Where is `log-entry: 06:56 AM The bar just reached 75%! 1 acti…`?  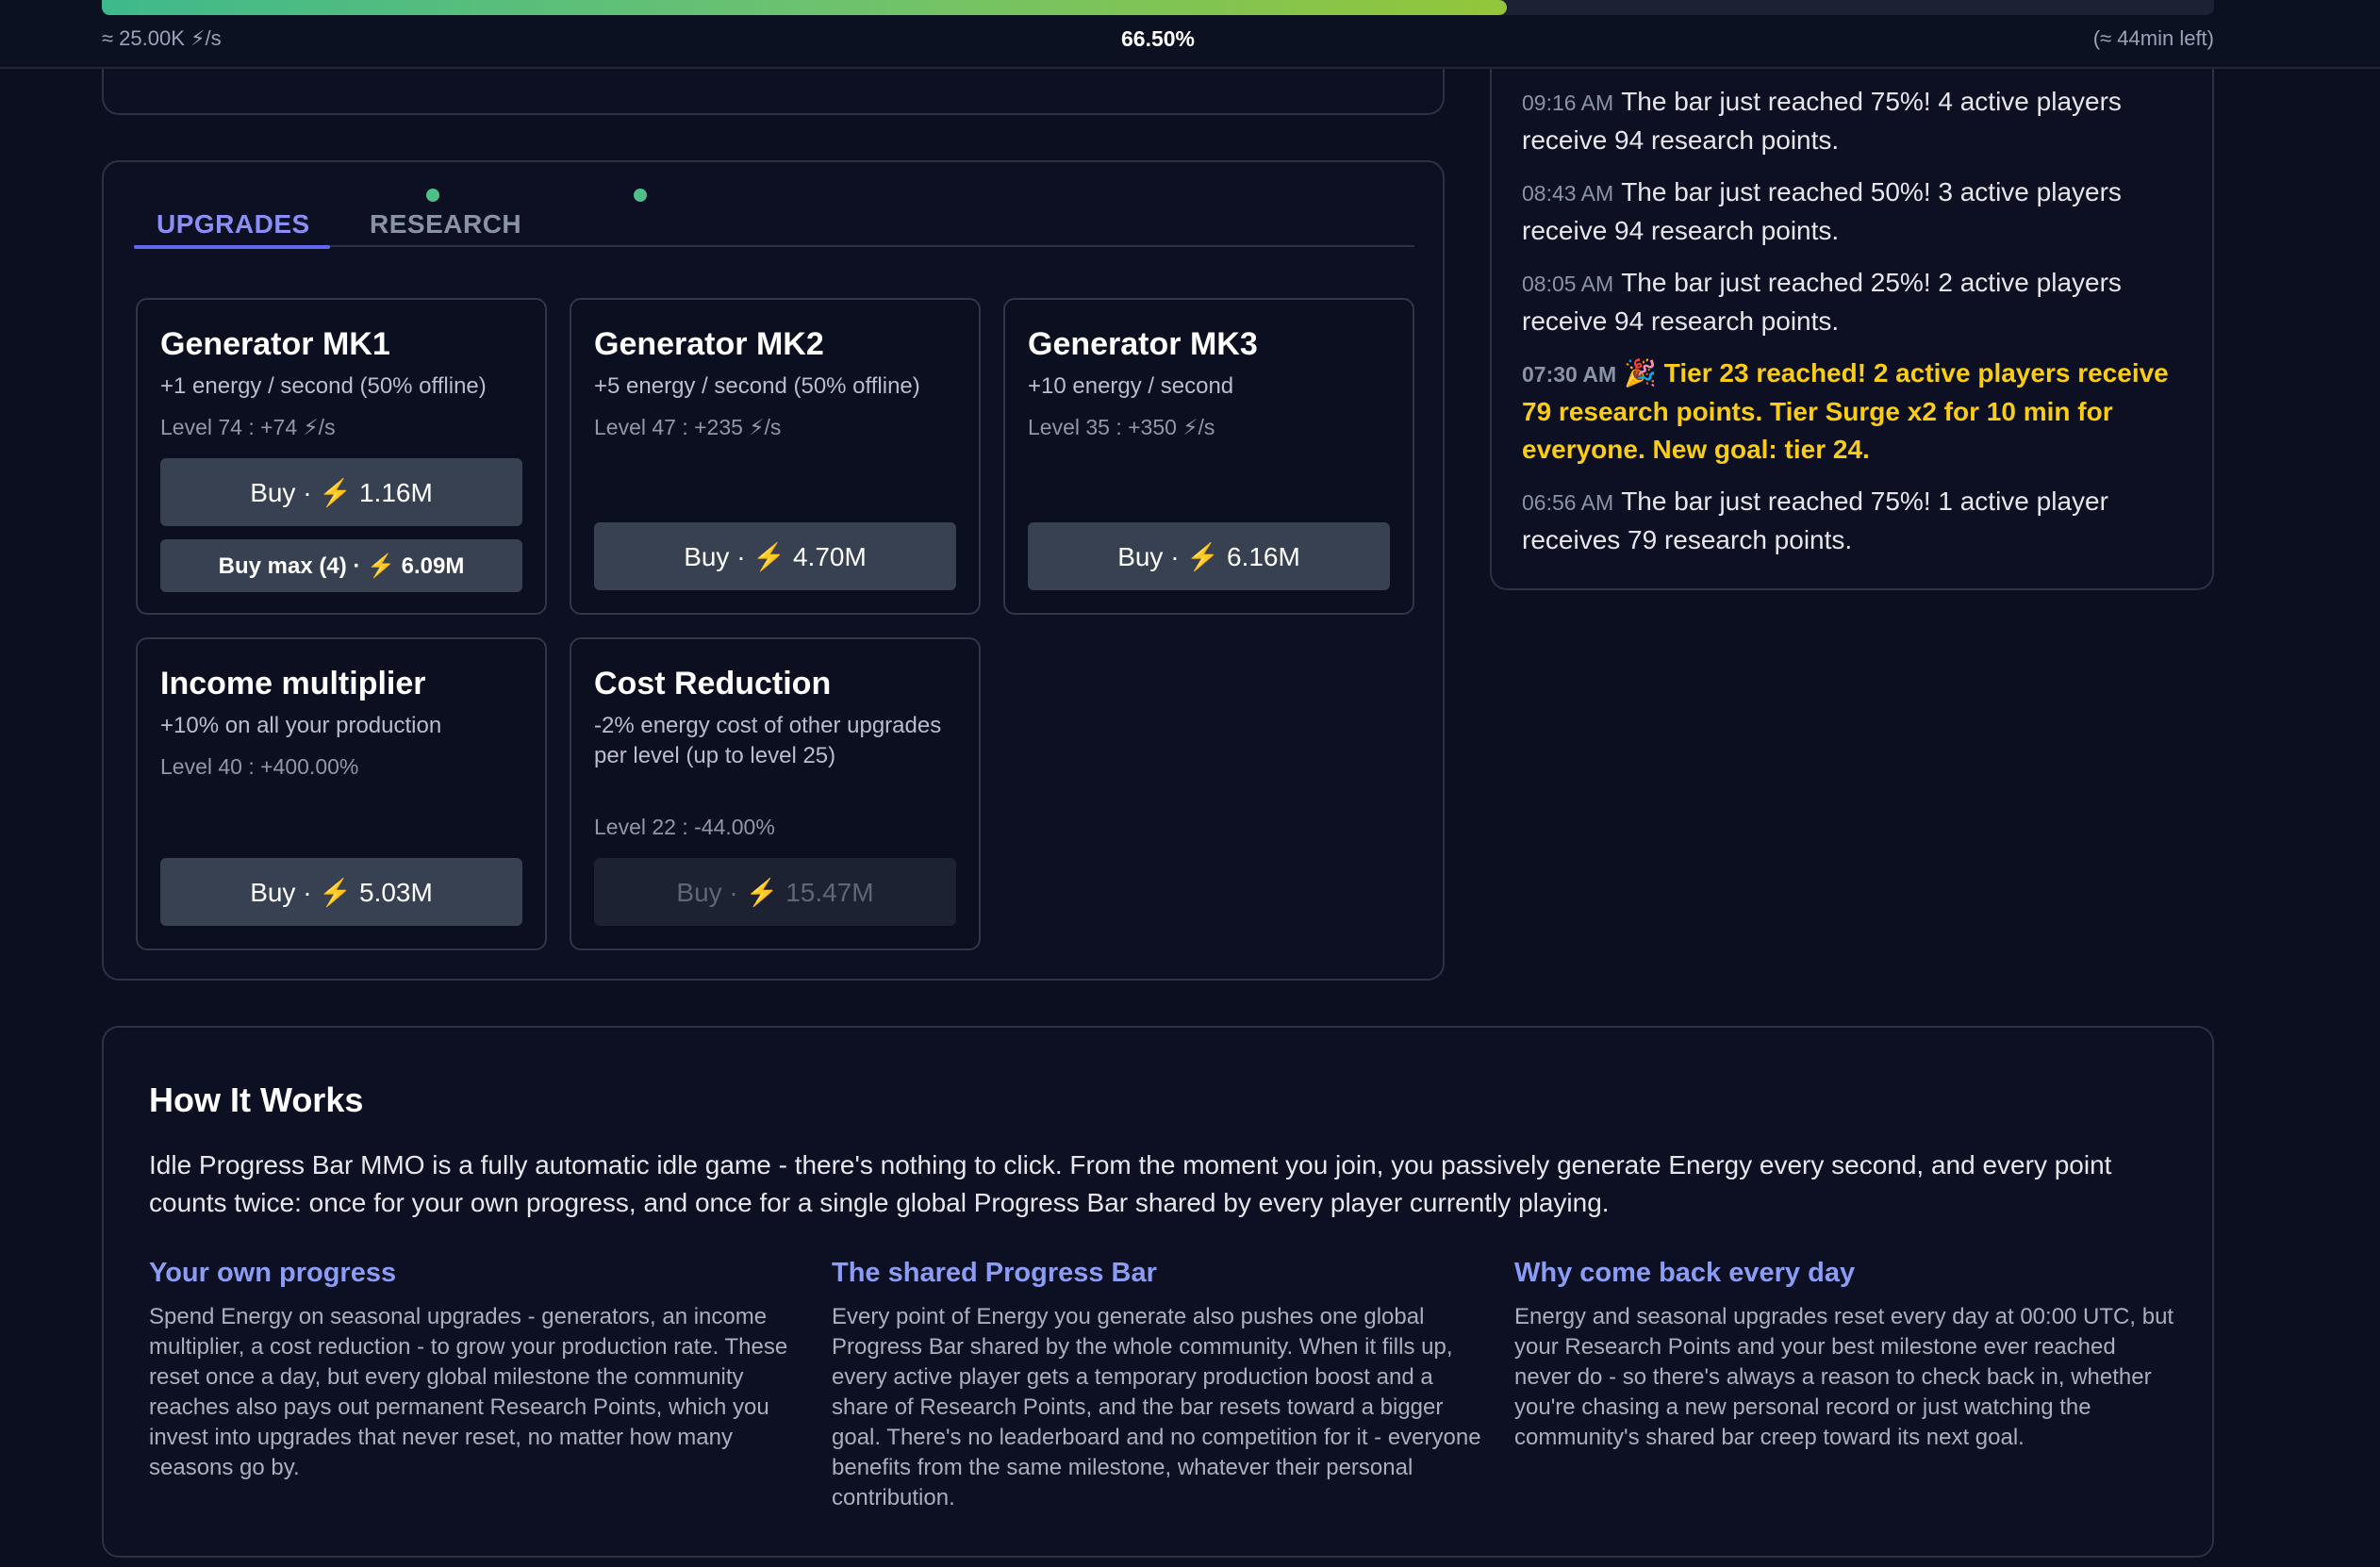 log-entry: 06:56 AM The bar just reached 75%! 1 acti… is located at coordinates (1852, 521).